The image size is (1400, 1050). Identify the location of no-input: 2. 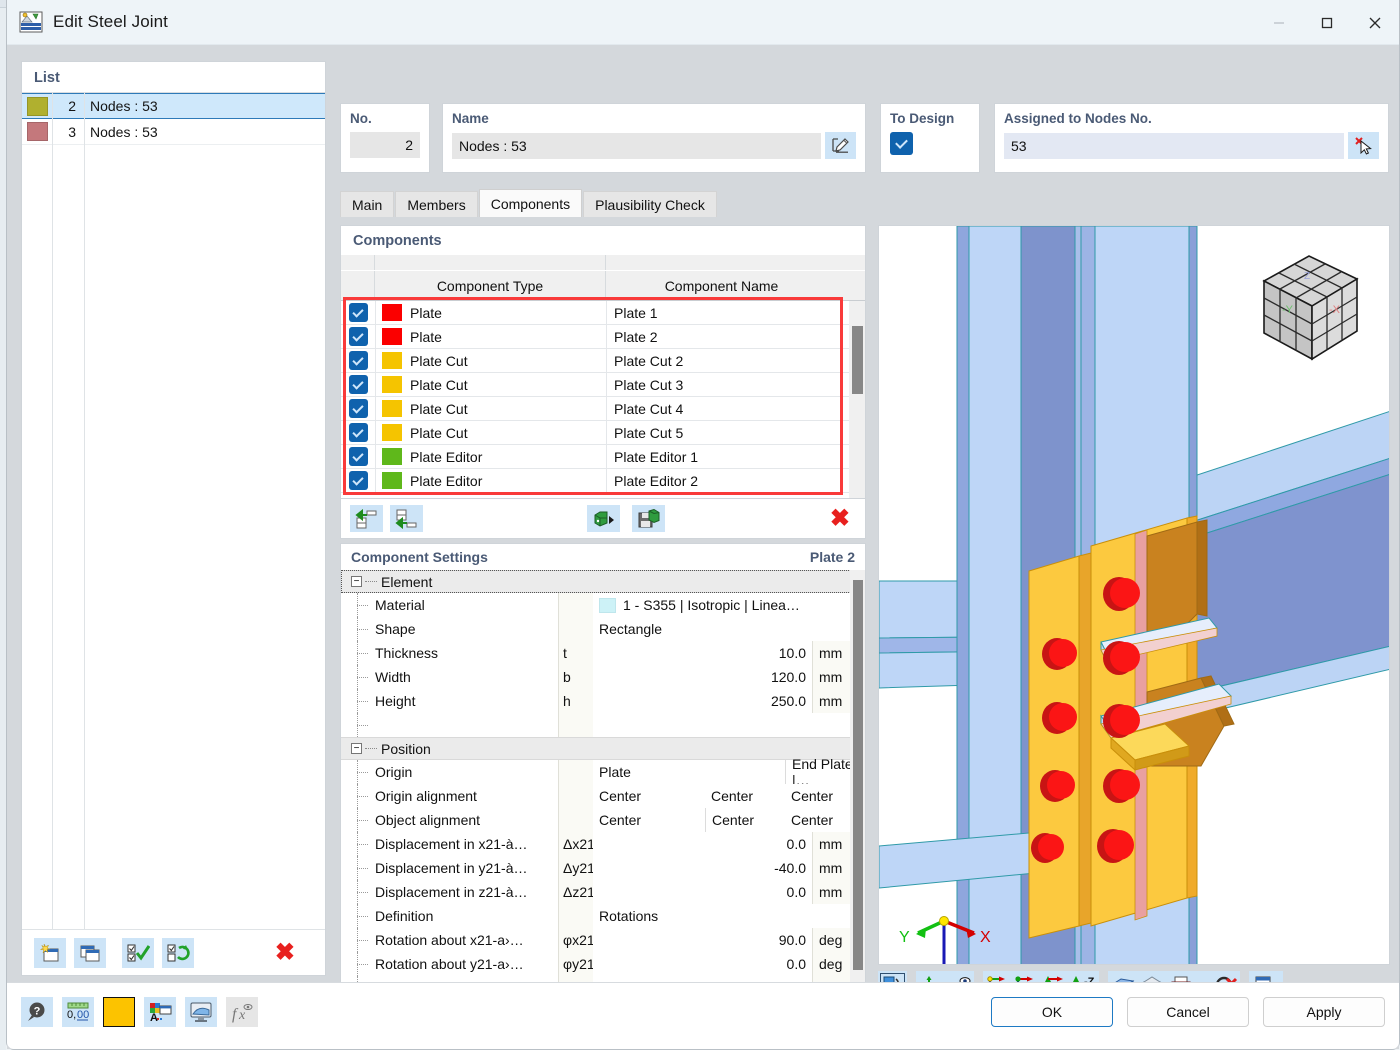
(385, 145).